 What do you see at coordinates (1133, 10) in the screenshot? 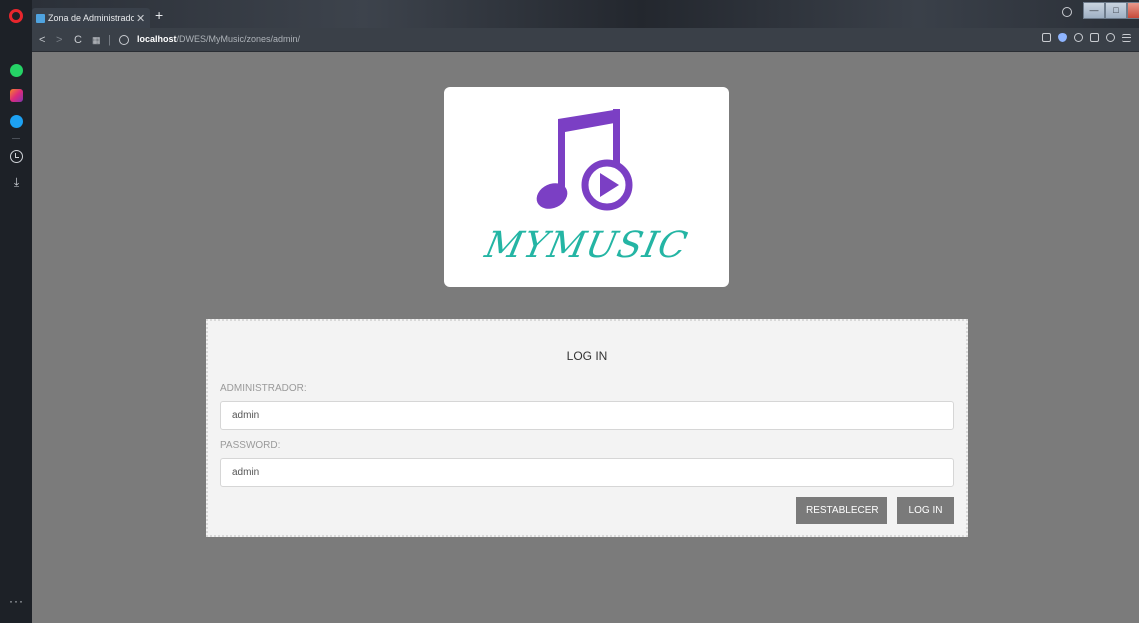
I see `close-window-button: ✕` at bounding box center [1133, 10].